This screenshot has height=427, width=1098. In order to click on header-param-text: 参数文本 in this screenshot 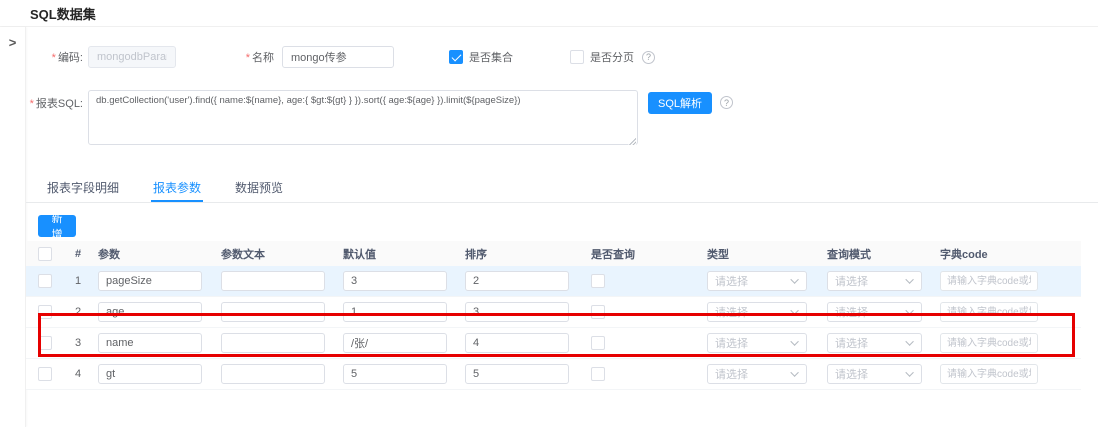, I will do `click(243, 254)`.